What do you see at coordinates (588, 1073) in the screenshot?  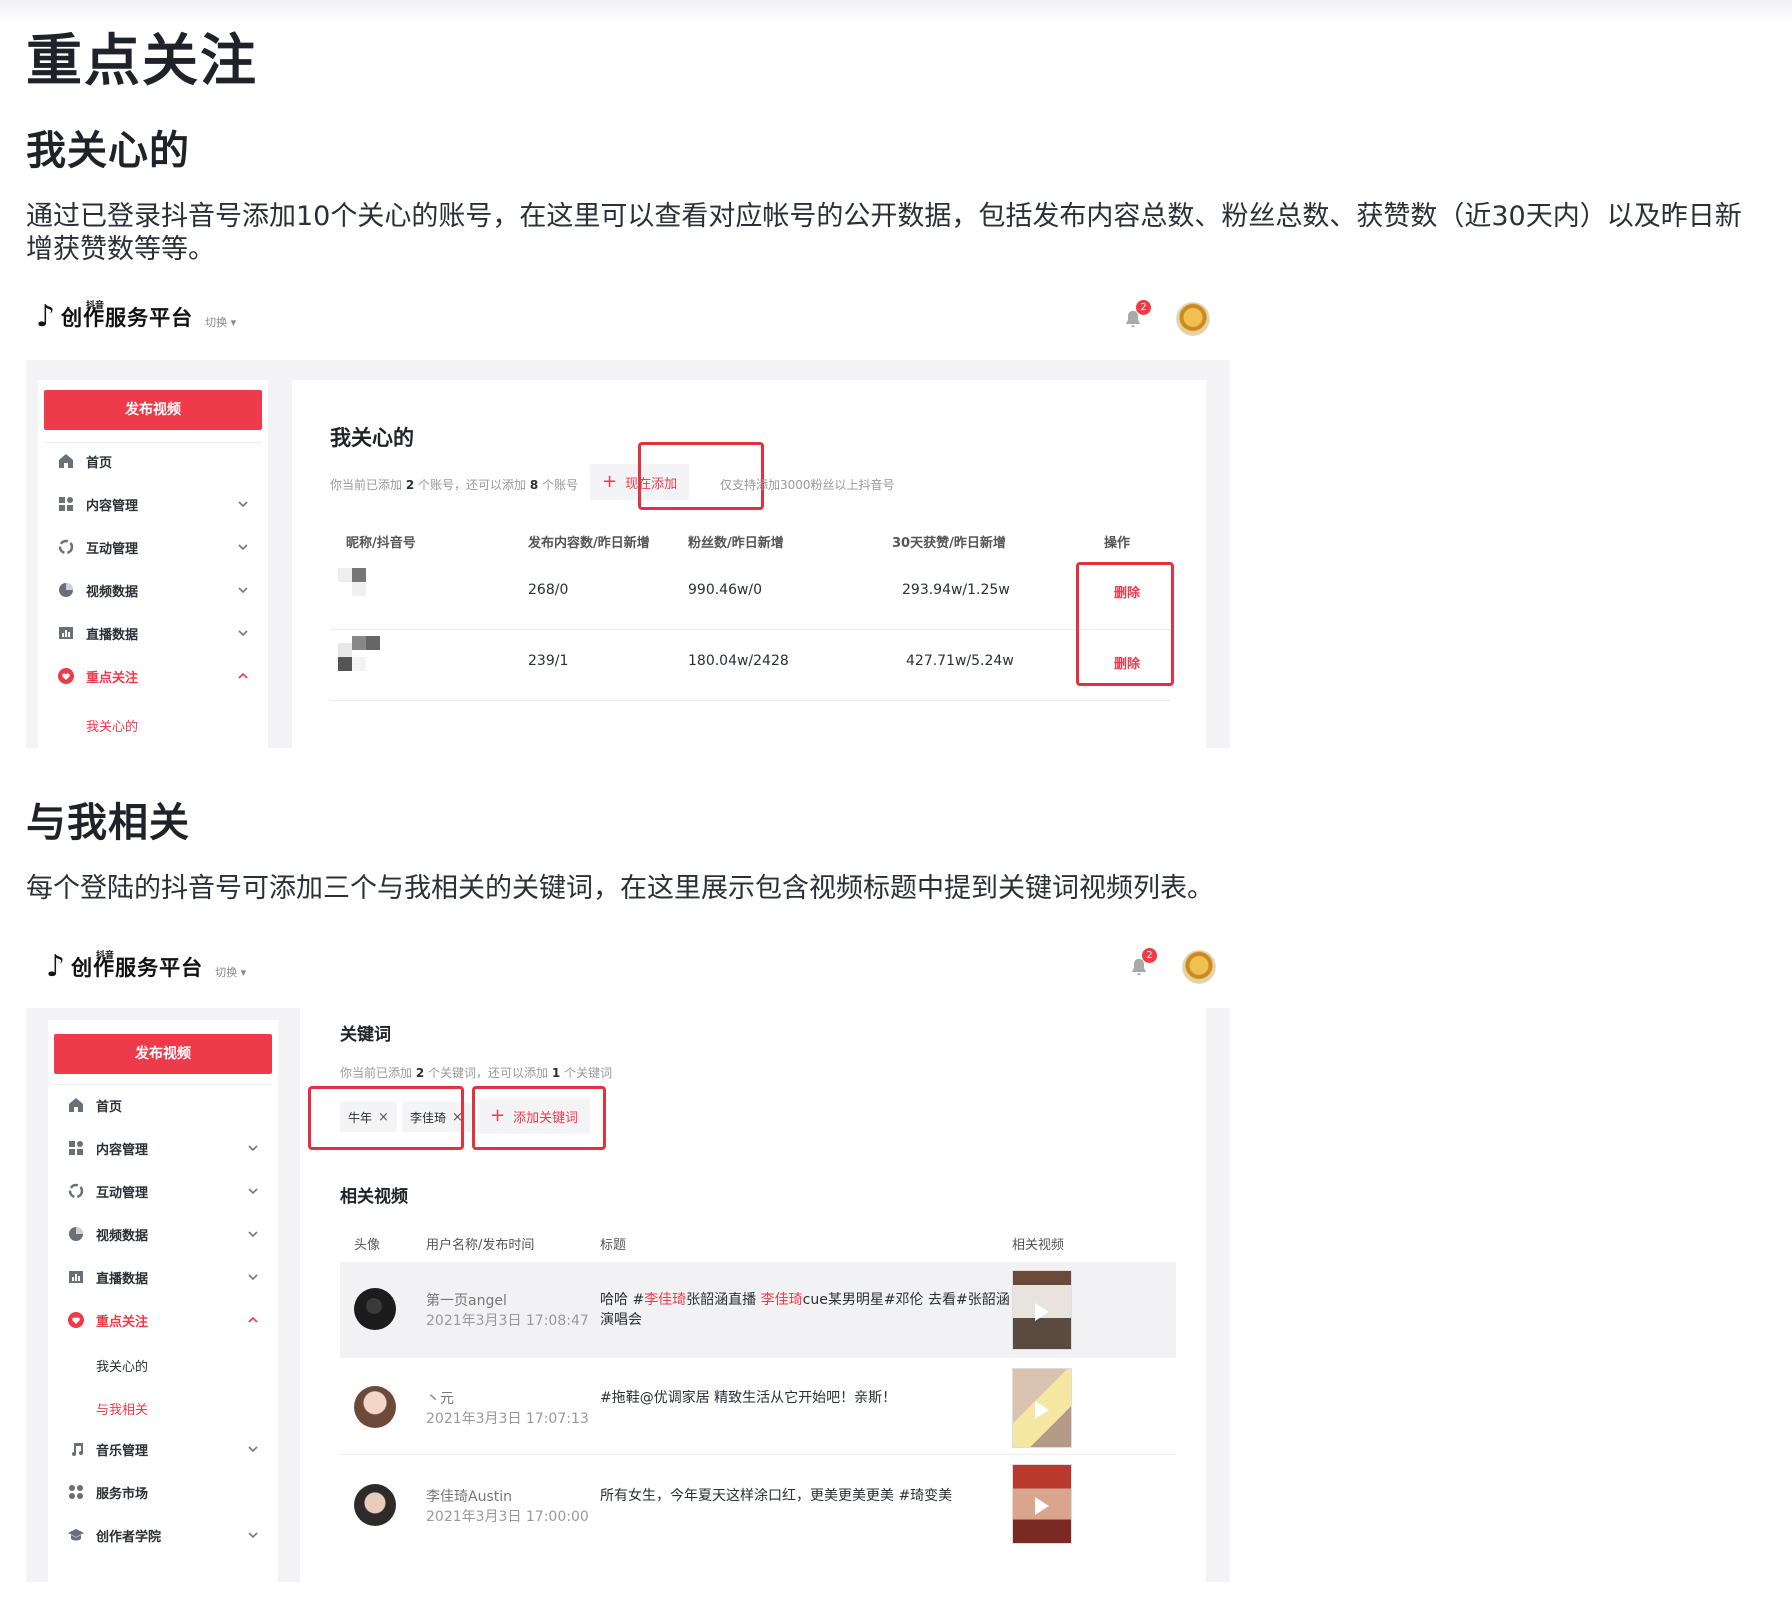 I see `keywords-hint-post: 个关键词` at bounding box center [588, 1073].